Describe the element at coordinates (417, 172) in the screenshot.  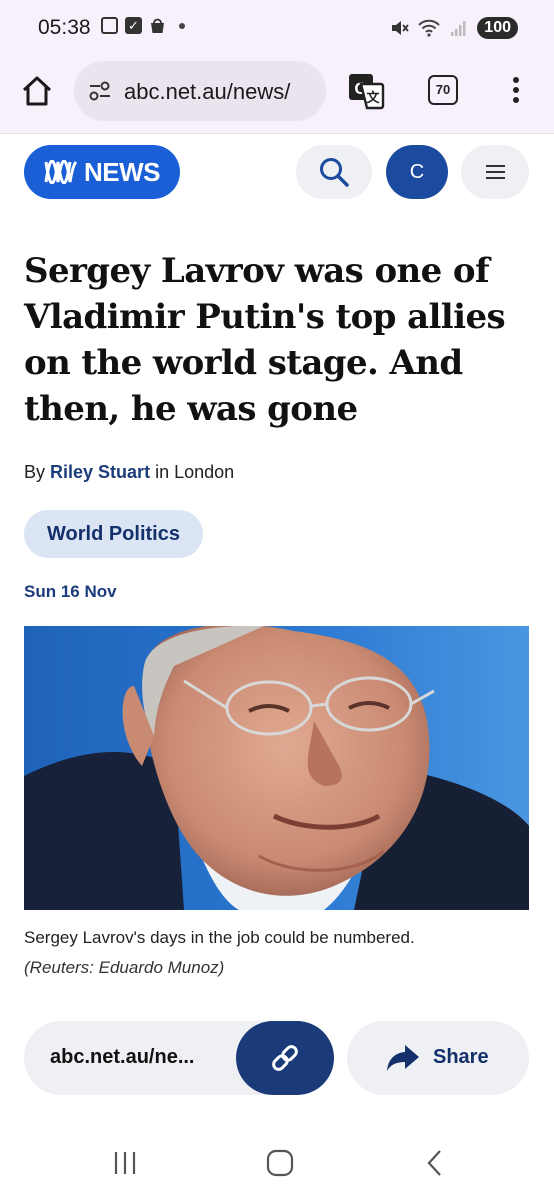
I see `account-avatar-button: C` at that location.